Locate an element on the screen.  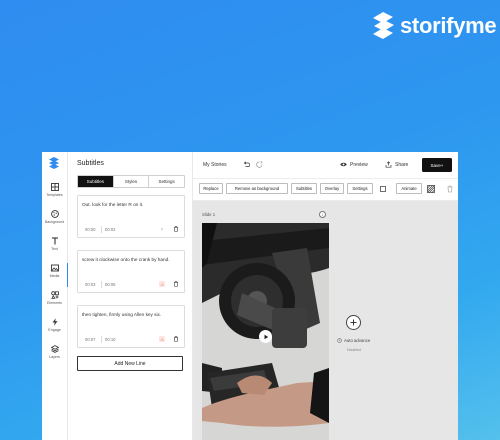
play-icon is located at coordinates (266, 336).